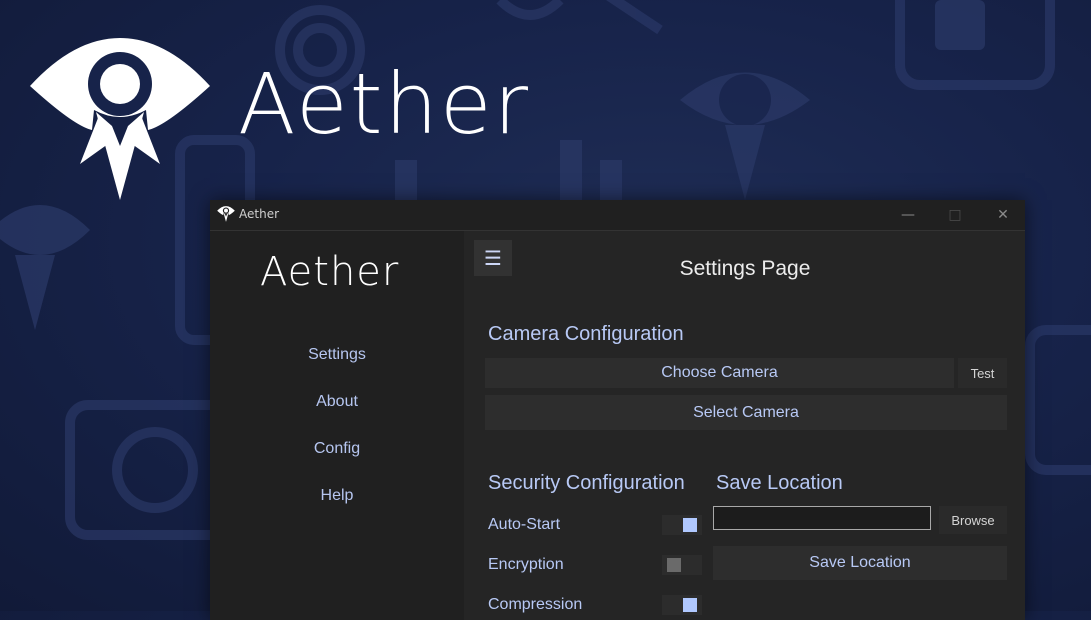  I want to click on sidebar-item-settings: Settings, so click(337, 355).